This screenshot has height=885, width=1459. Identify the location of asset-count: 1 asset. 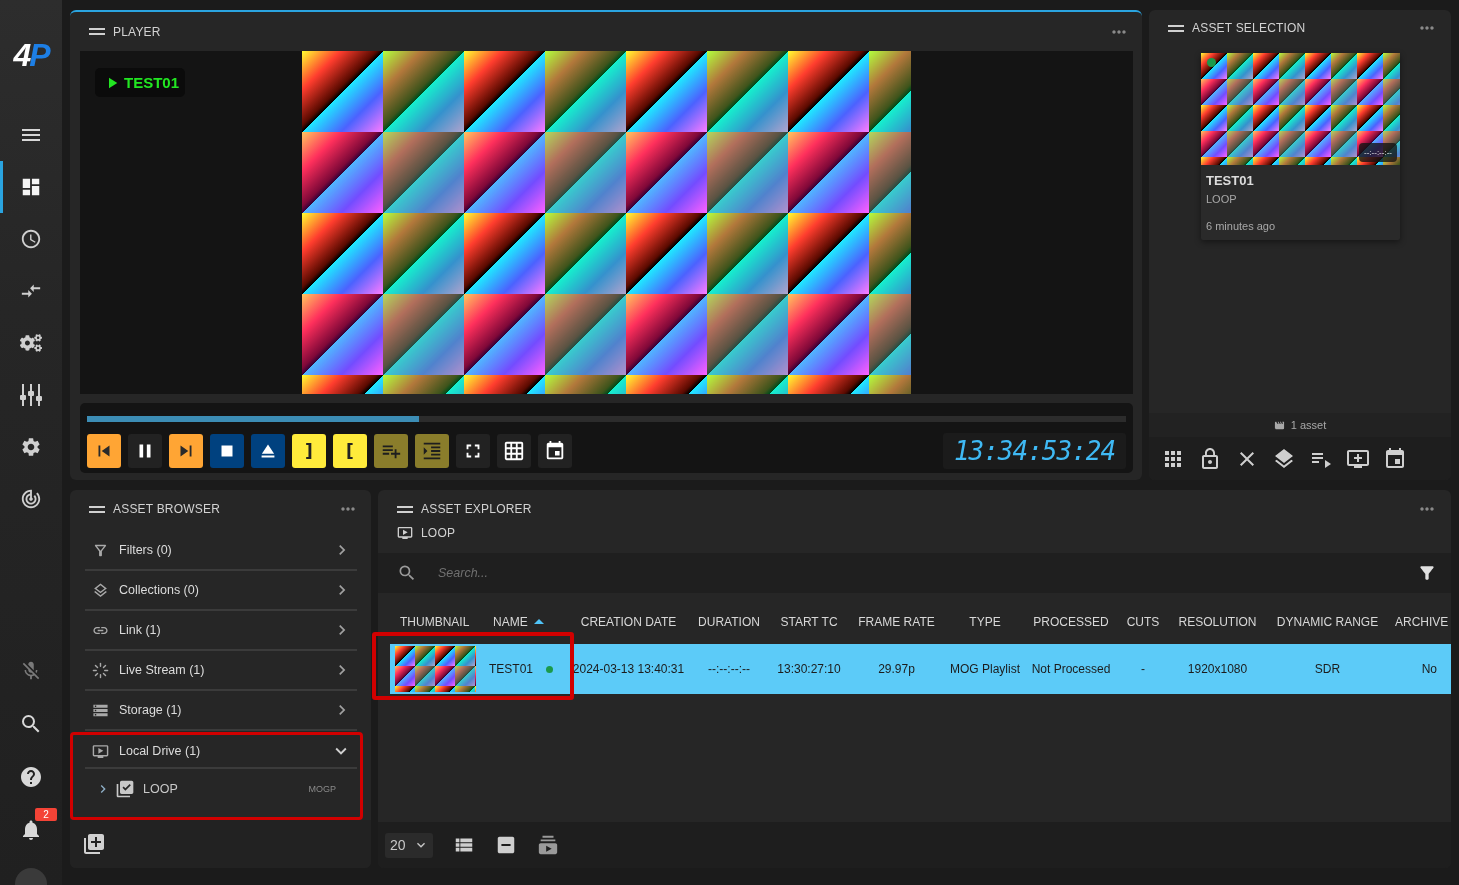
(1308, 425).